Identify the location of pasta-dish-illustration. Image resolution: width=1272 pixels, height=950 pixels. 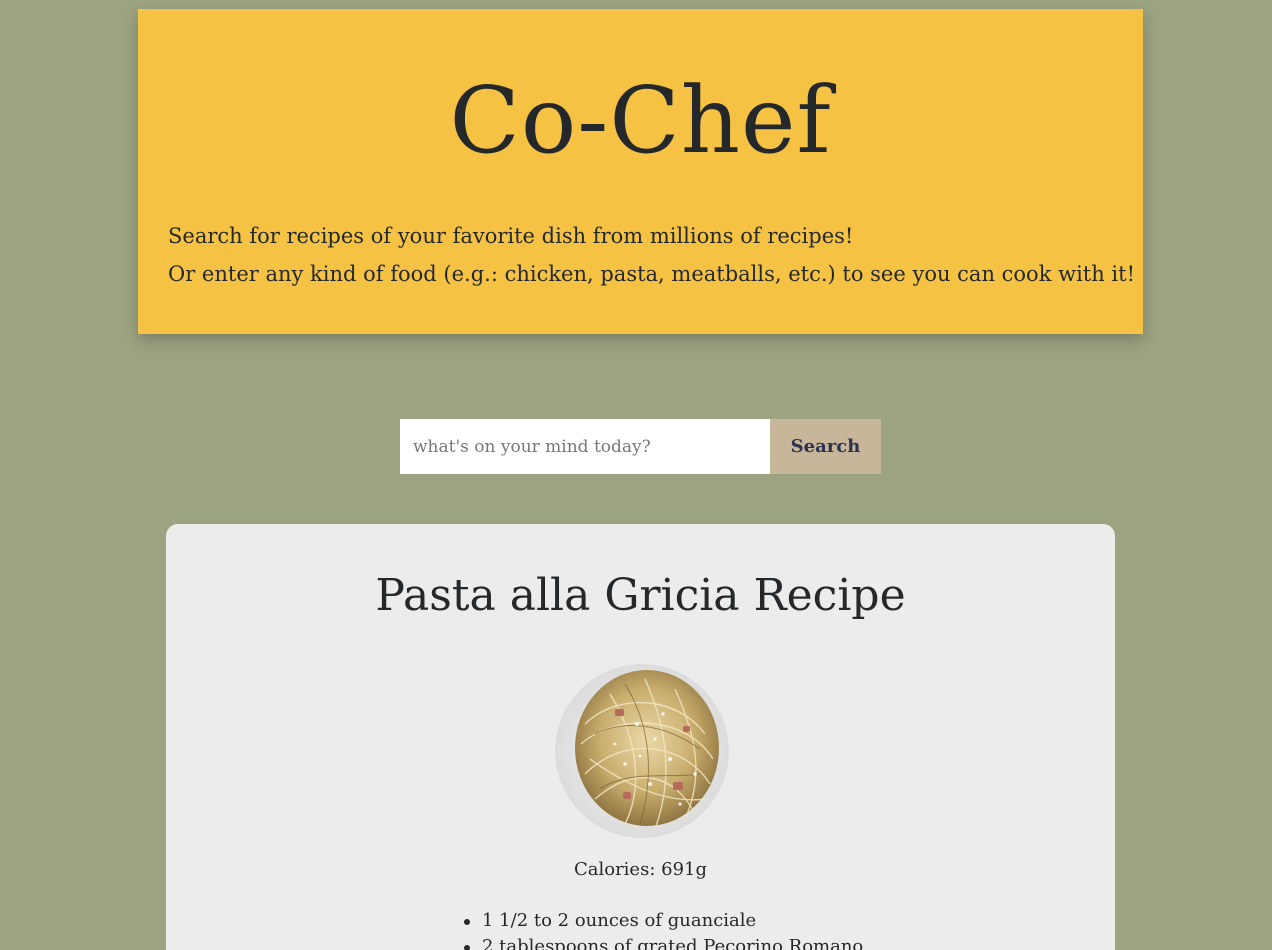
(642, 751).